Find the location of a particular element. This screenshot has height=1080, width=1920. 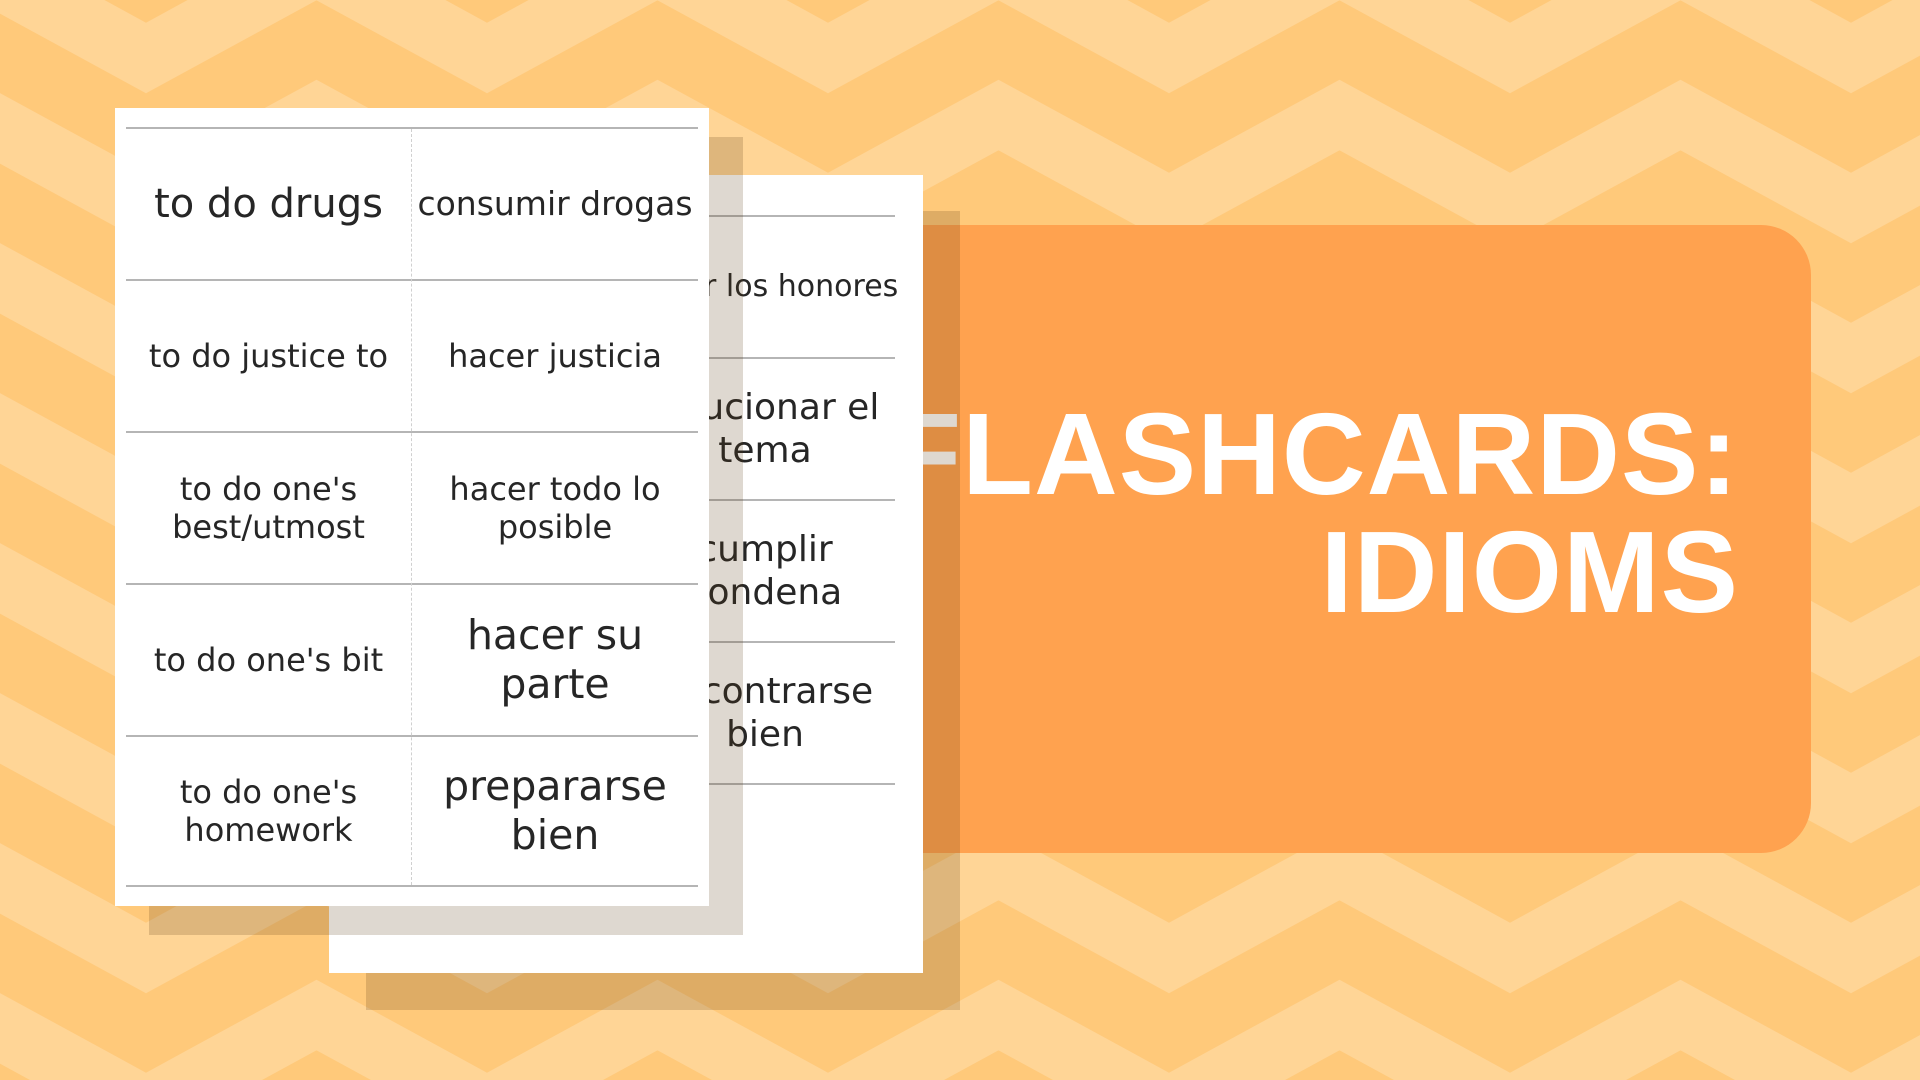

row-divider is located at coordinates (412, 886).